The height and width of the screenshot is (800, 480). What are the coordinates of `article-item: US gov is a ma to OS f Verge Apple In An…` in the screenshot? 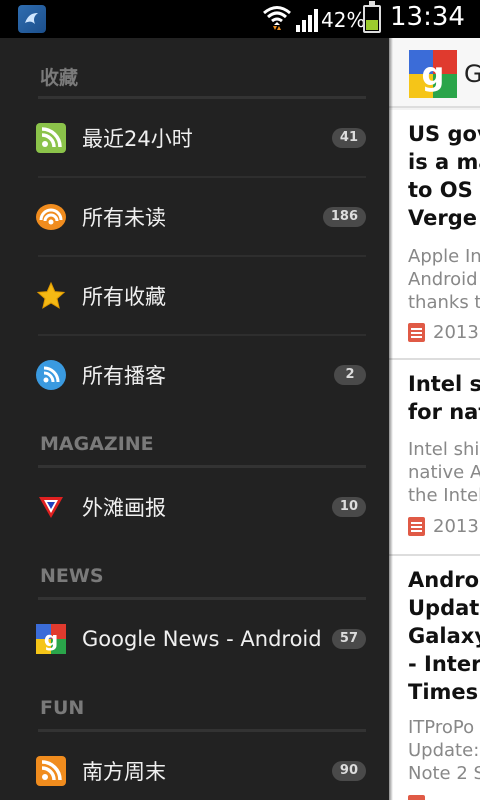 It's located at (434, 234).